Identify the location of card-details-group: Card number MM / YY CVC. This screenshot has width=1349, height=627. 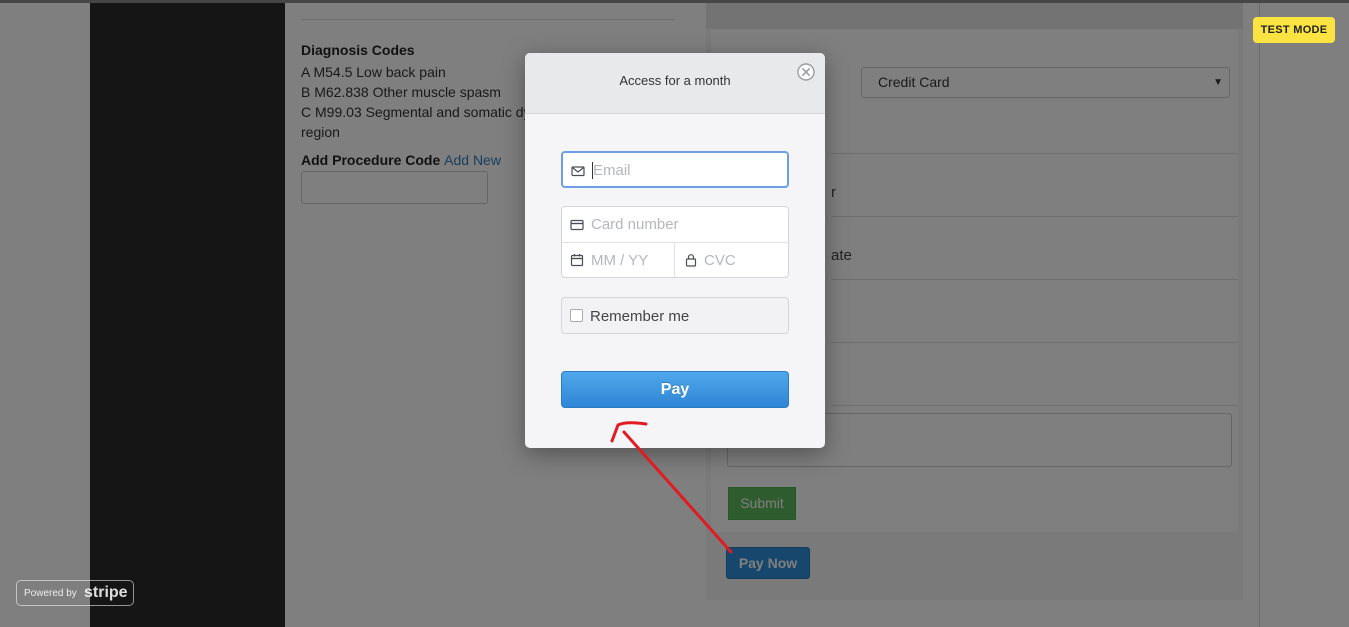
(675, 242).